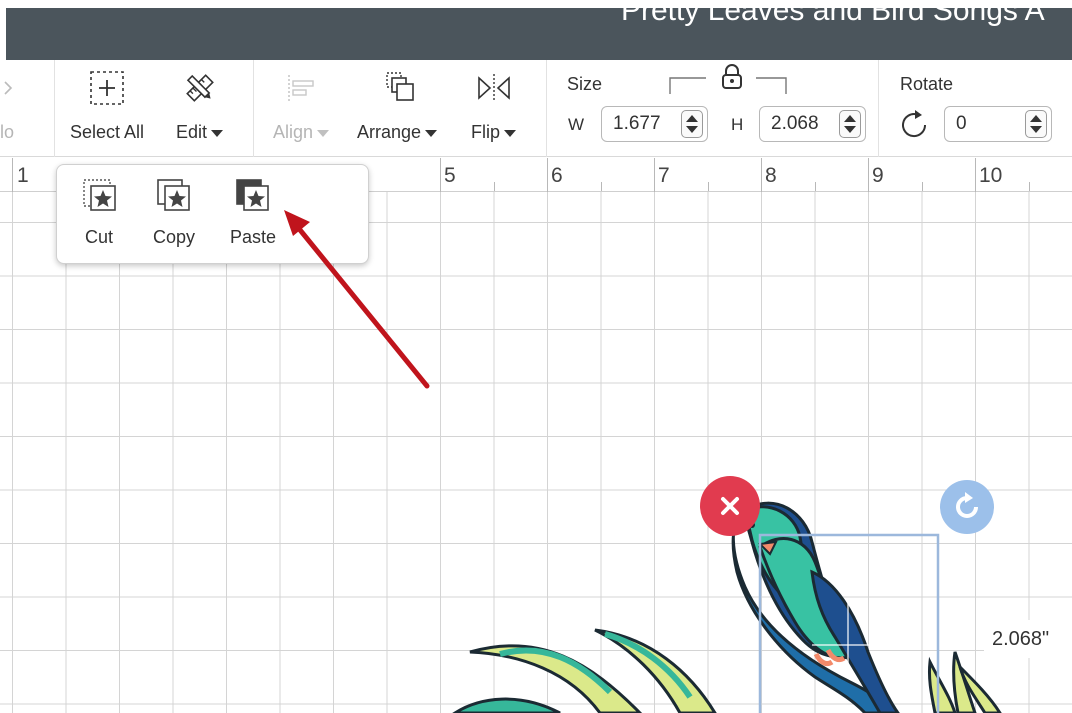 This screenshot has height=713, width=1072. Describe the element at coordinates (692, 124) in the screenshot. I see `width-stepper` at that location.